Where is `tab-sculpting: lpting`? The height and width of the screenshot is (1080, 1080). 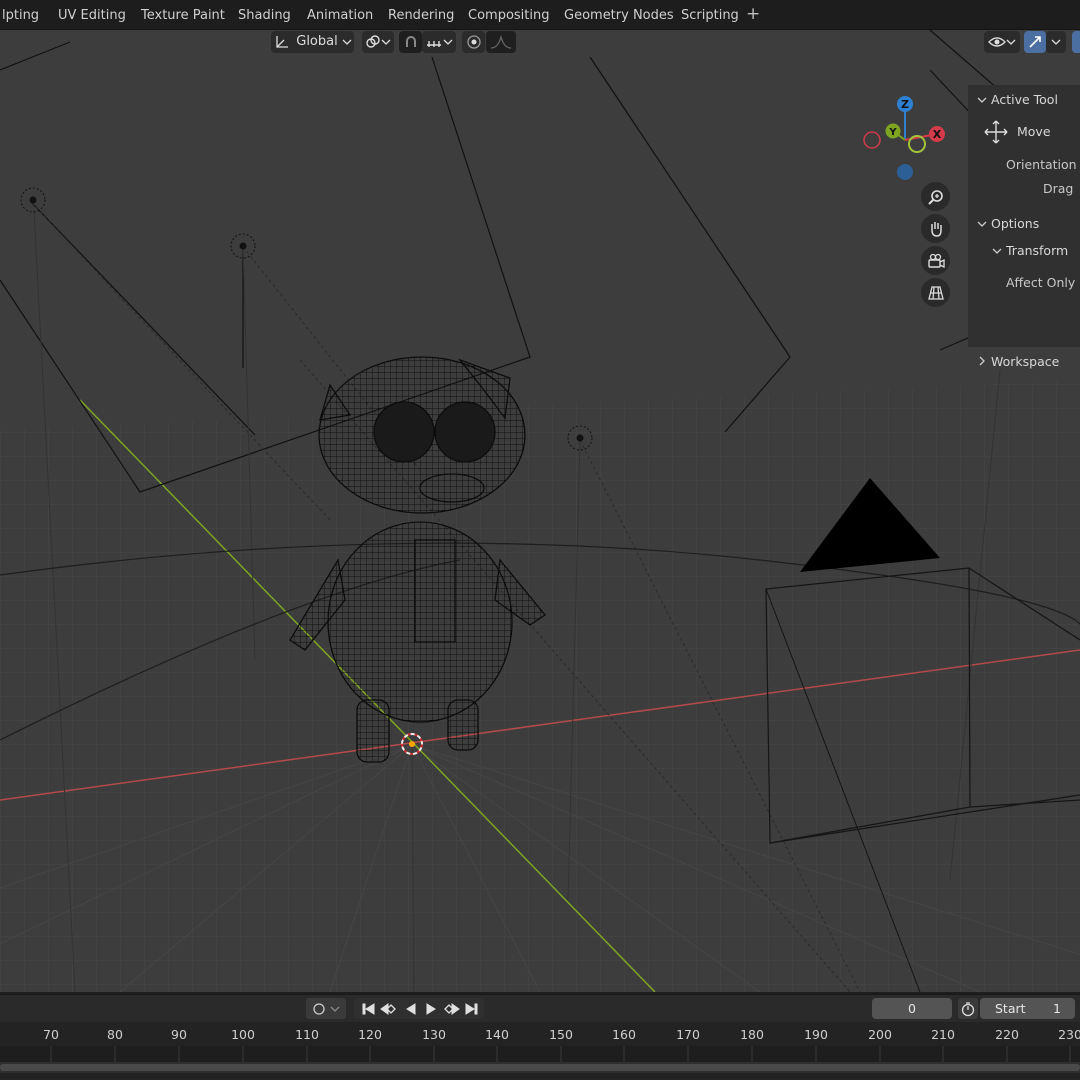 tab-sculpting: lpting is located at coordinates (20, 16).